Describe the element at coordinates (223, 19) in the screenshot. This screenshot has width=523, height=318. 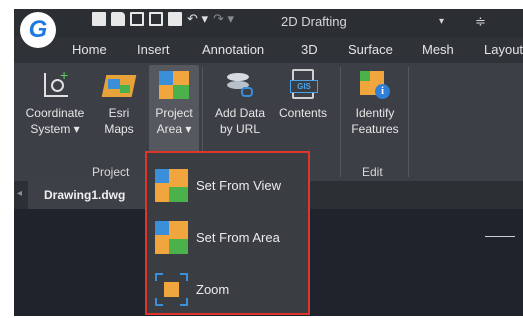
I see `redo-icon: ↷ ▾` at that location.